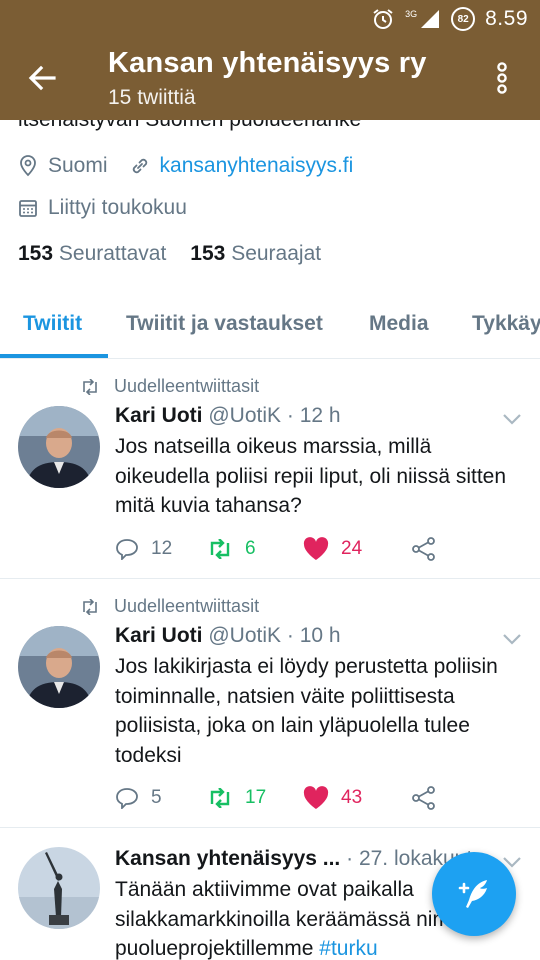 The image size is (540, 960). What do you see at coordinates (502, 78) in the screenshot?
I see `overflow-menu-icon` at bounding box center [502, 78].